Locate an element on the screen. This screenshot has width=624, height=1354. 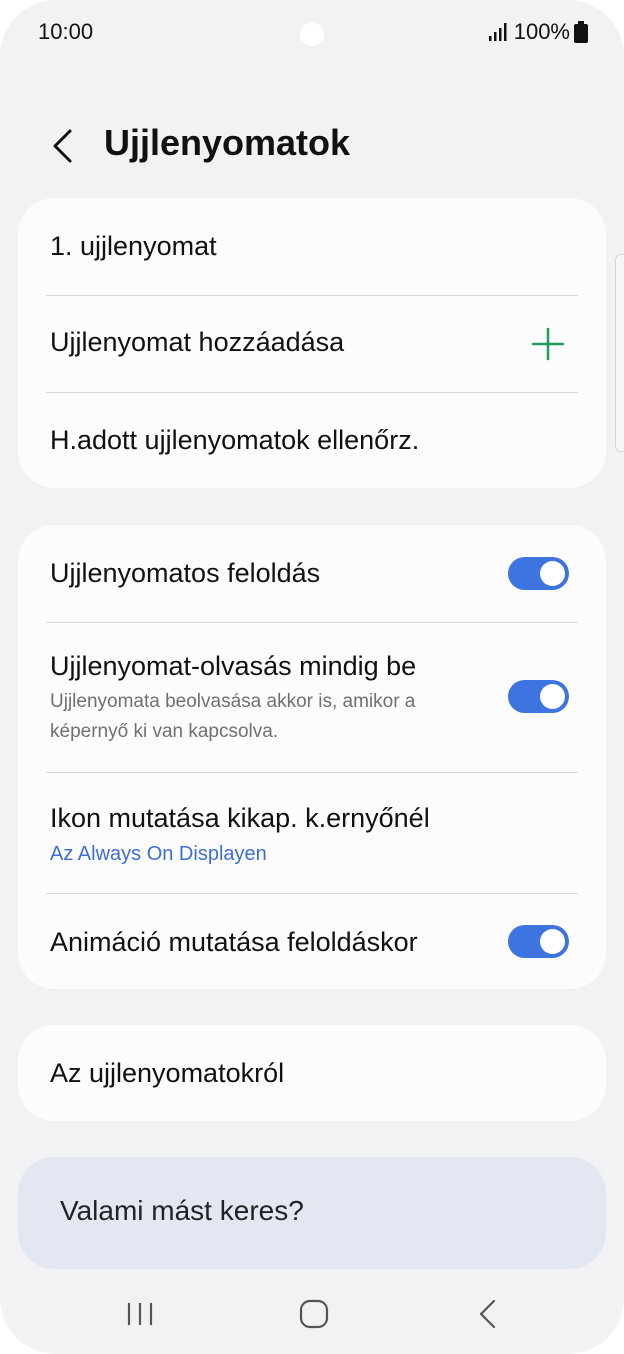
signal-icon is located at coordinates (499, 32).